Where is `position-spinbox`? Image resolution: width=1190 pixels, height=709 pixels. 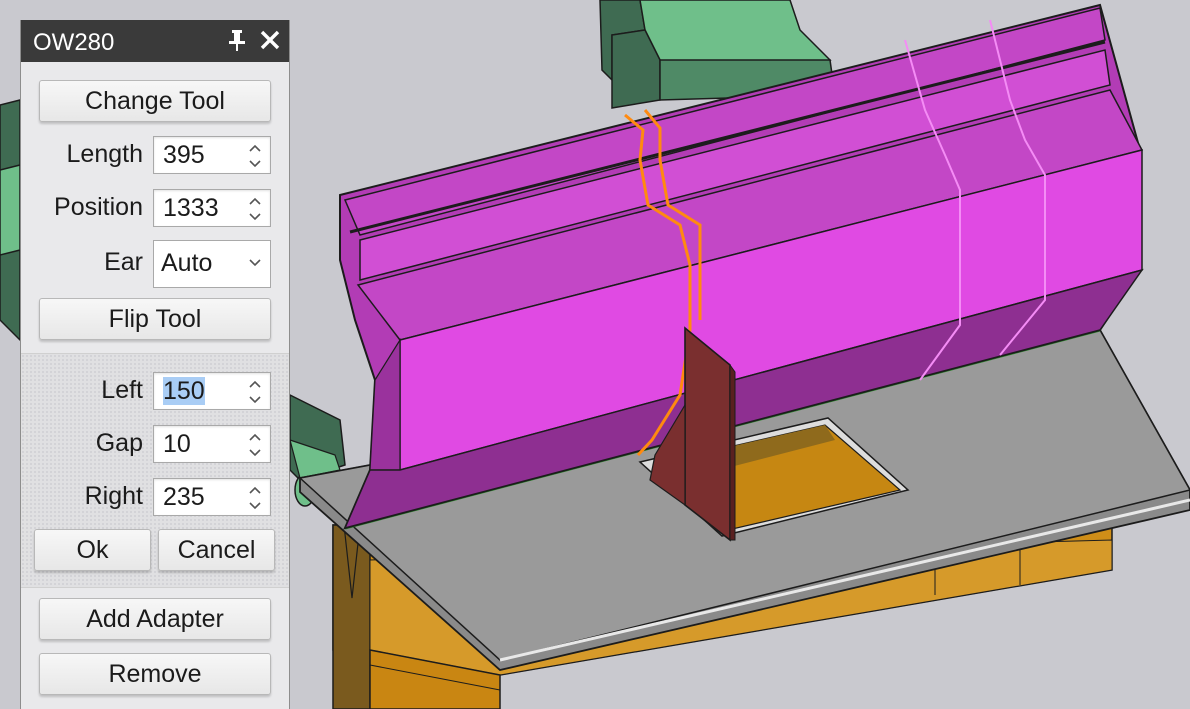 position-spinbox is located at coordinates (212, 208).